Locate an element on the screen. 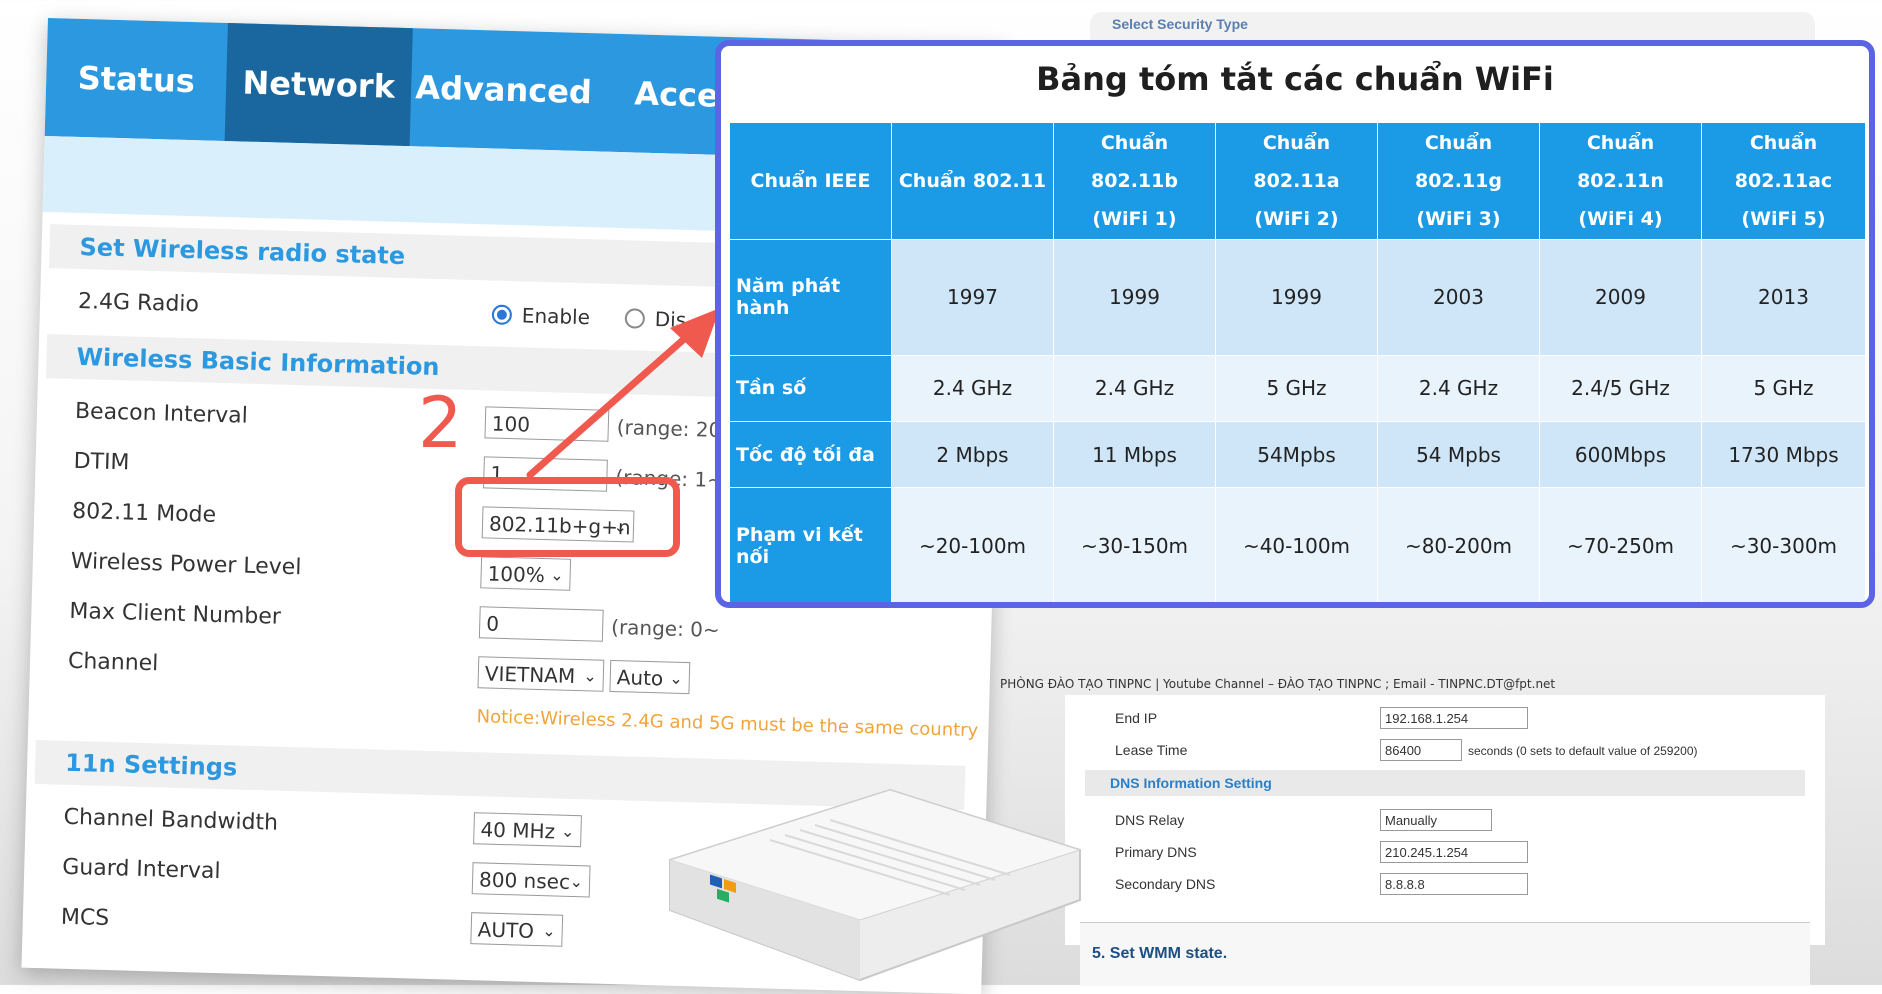 The height and width of the screenshot is (994, 1882). power-select-value: 100% is located at coordinates (516, 574).